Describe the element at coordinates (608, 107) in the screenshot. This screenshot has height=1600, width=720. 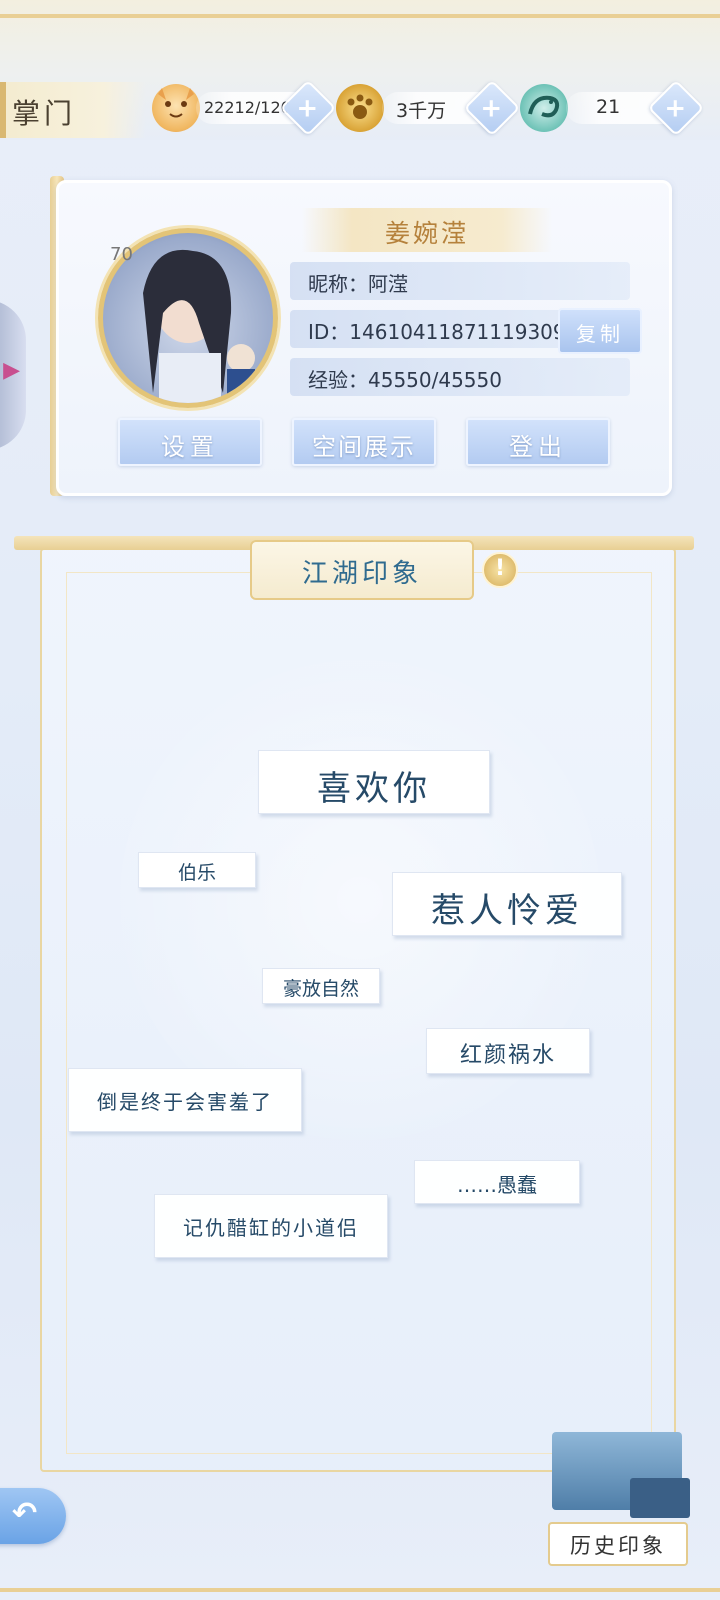
I see `jade-value: 21` at that location.